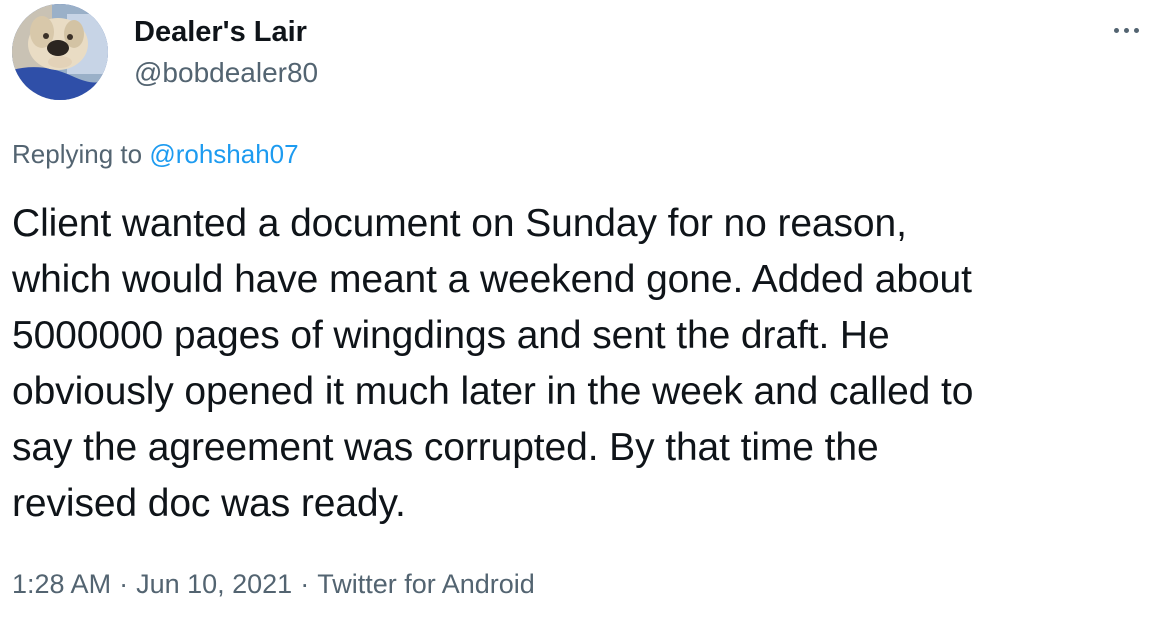 This screenshot has width=1170, height=634. What do you see at coordinates (426, 584) in the screenshot?
I see `tweet-source-link: Twitter for Android` at bounding box center [426, 584].